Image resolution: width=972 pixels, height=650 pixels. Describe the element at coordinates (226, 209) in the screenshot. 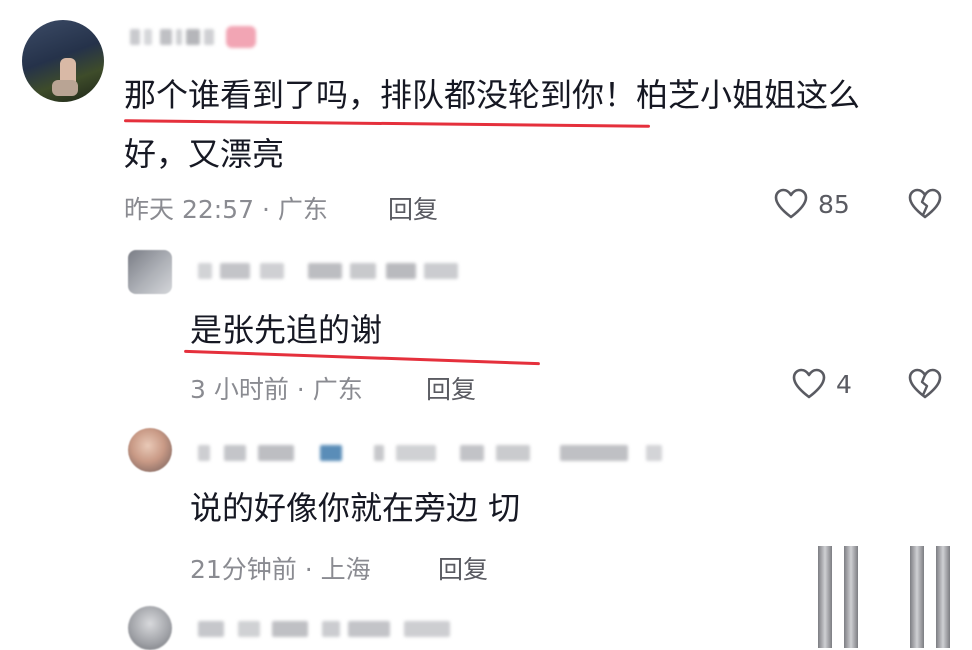

I see `comment-meta: 昨天 22:57 · 广东` at that location.